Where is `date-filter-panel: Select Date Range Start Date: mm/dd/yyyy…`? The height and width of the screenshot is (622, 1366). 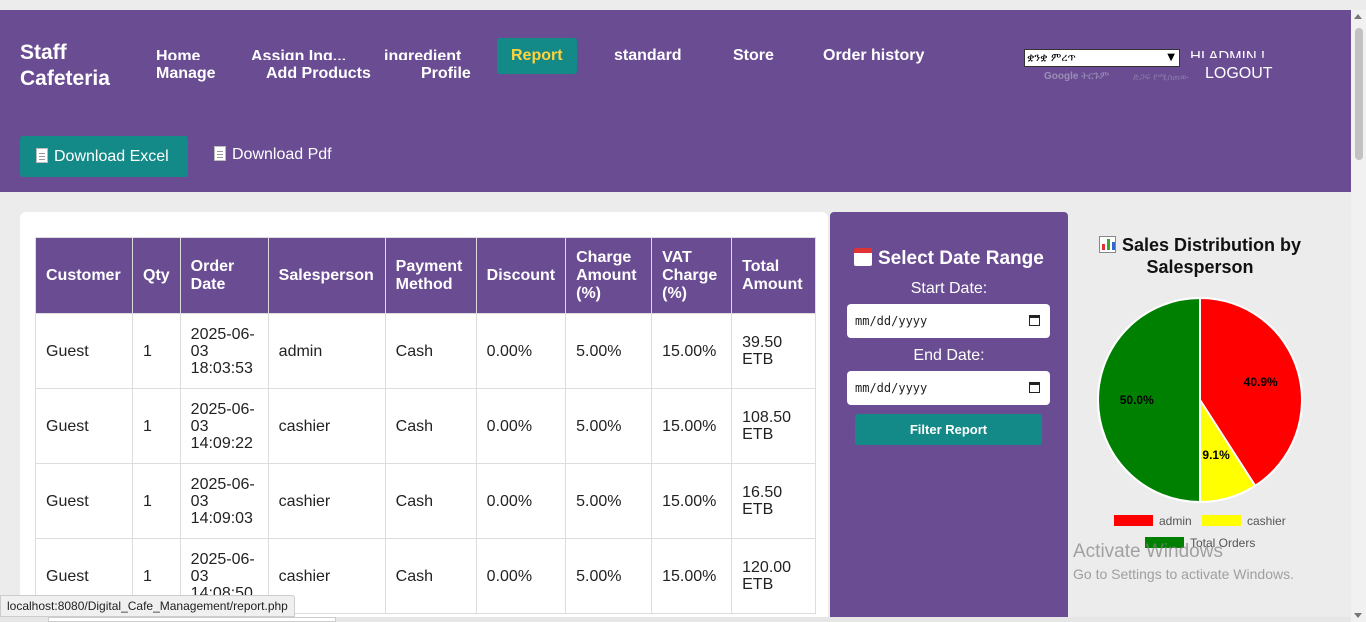 date-filter-panel: Select Date Range Start Date: mm/dd/yyyy… is located at coordinates (949, 417).